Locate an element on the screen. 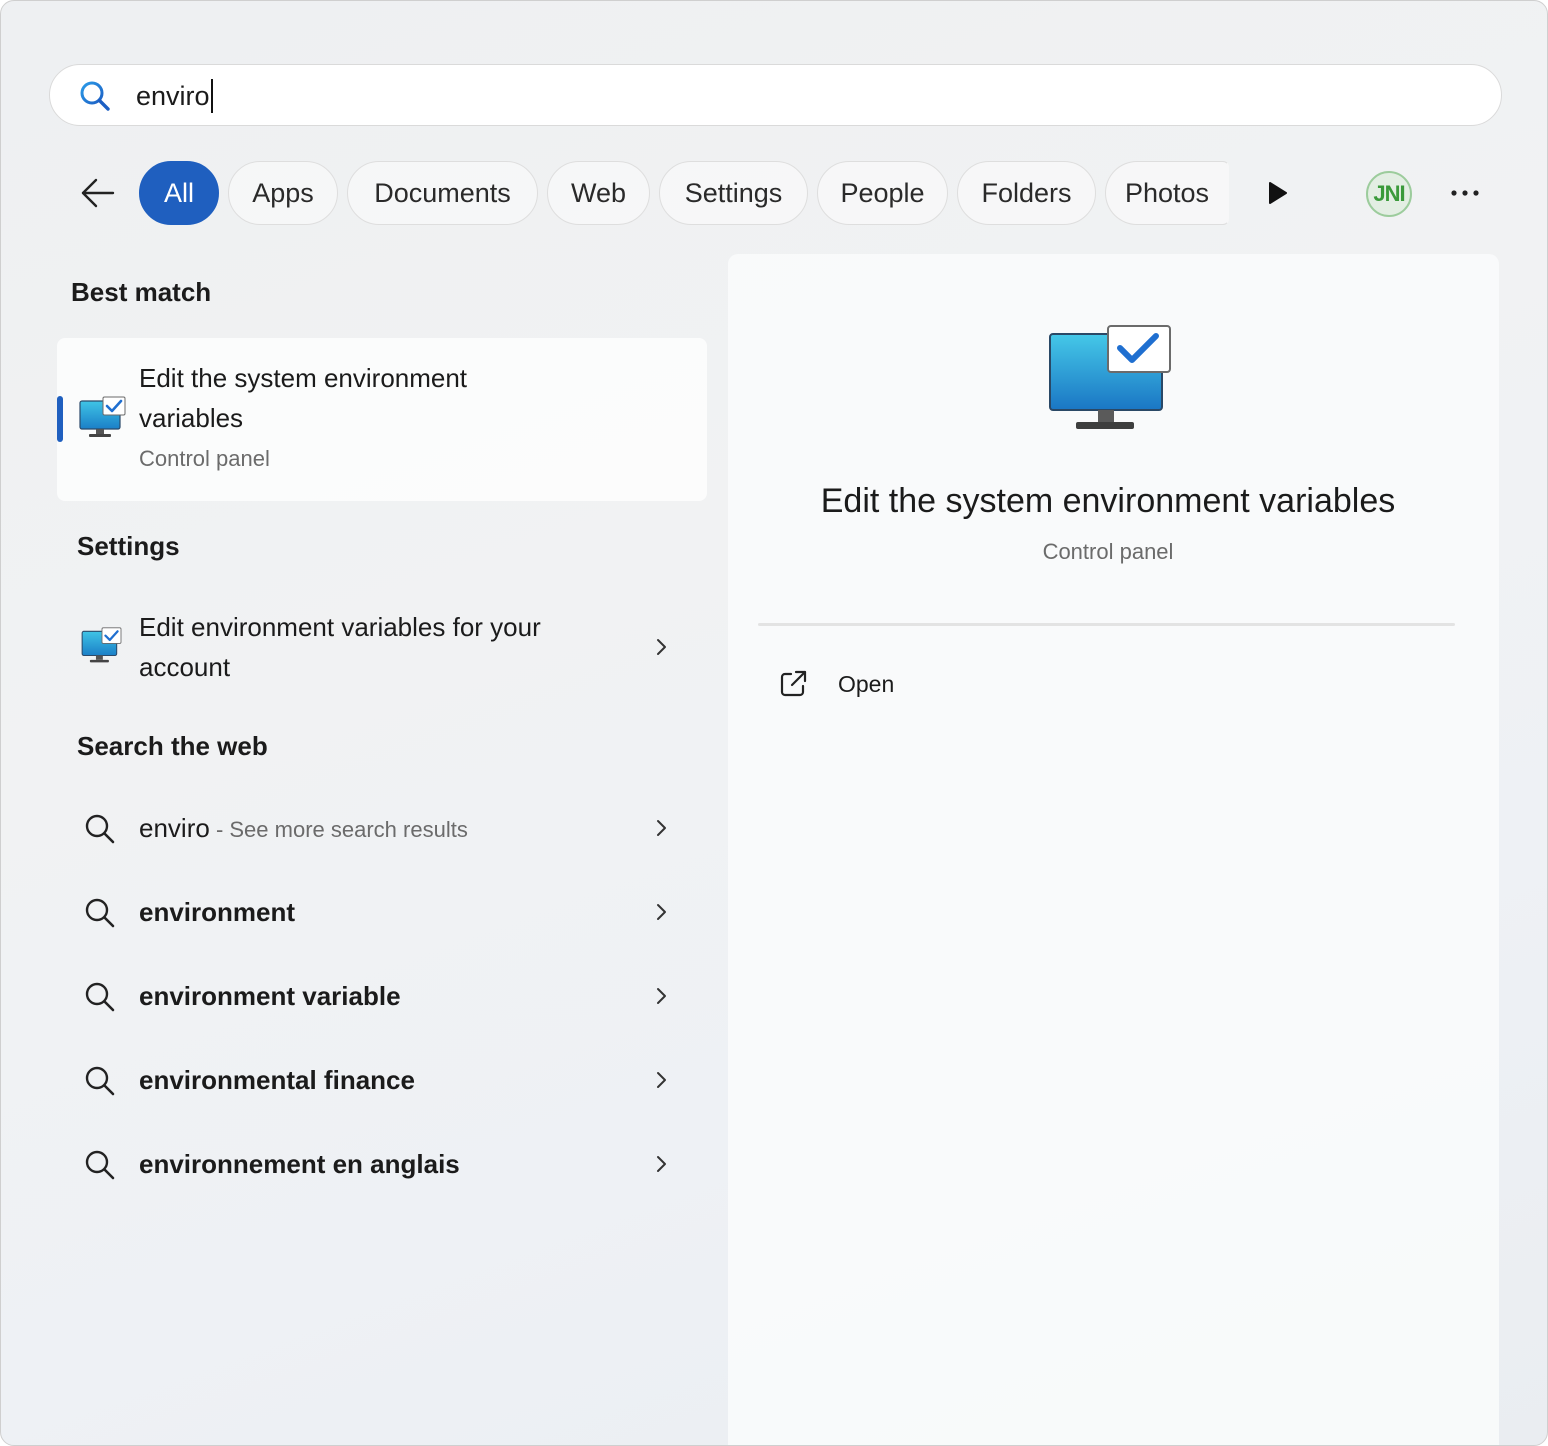  web-result-3: environmental finance is located at coordinates (382, 1080).